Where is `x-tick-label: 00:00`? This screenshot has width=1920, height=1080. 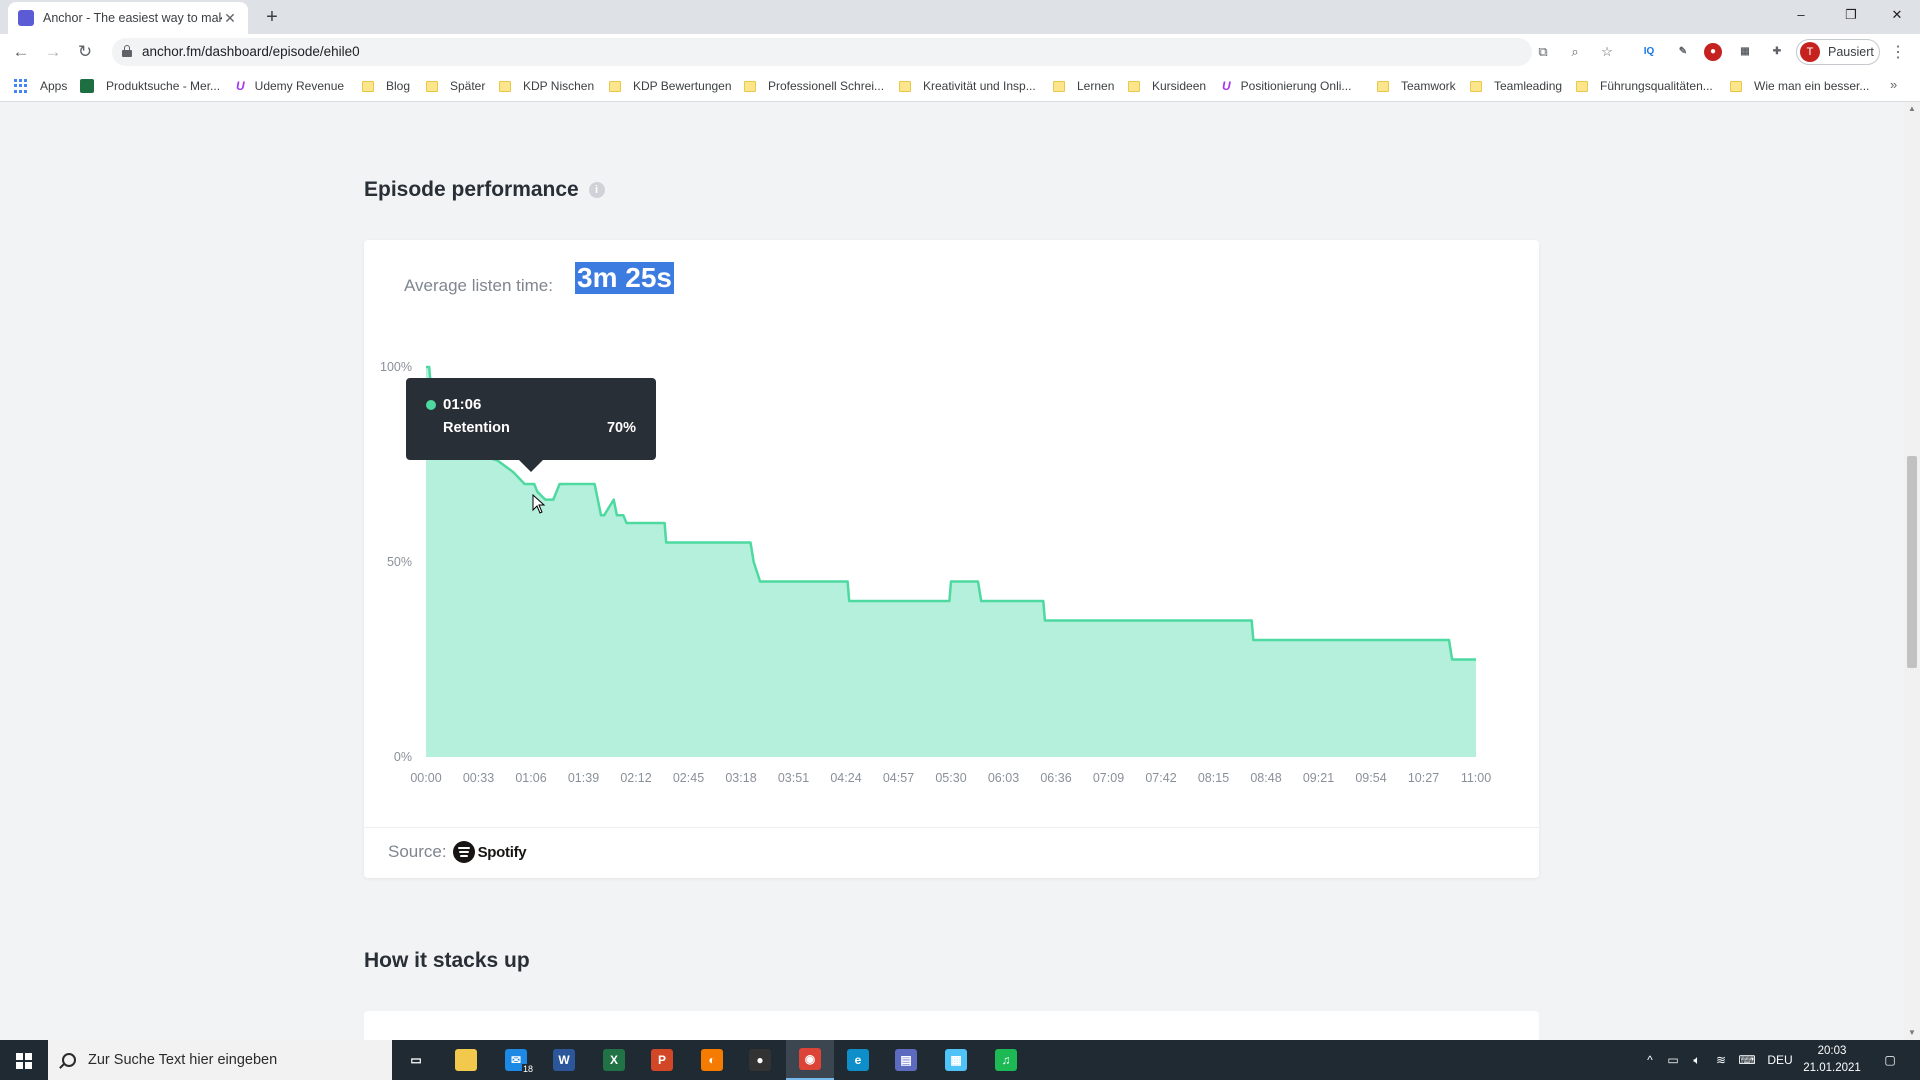
x-tick-label: 00:00 is located at coordinates (425, 778).